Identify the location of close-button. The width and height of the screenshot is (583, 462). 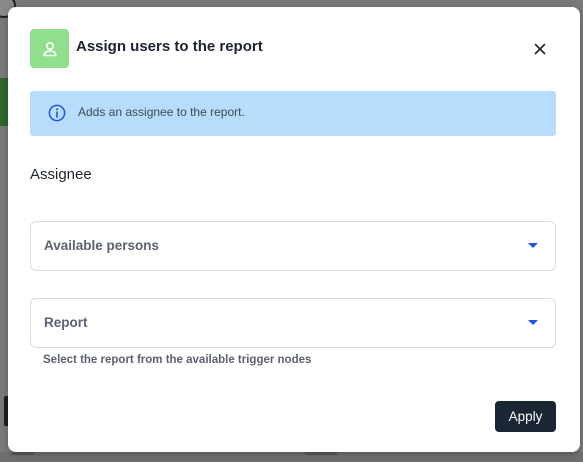
(540, 49).